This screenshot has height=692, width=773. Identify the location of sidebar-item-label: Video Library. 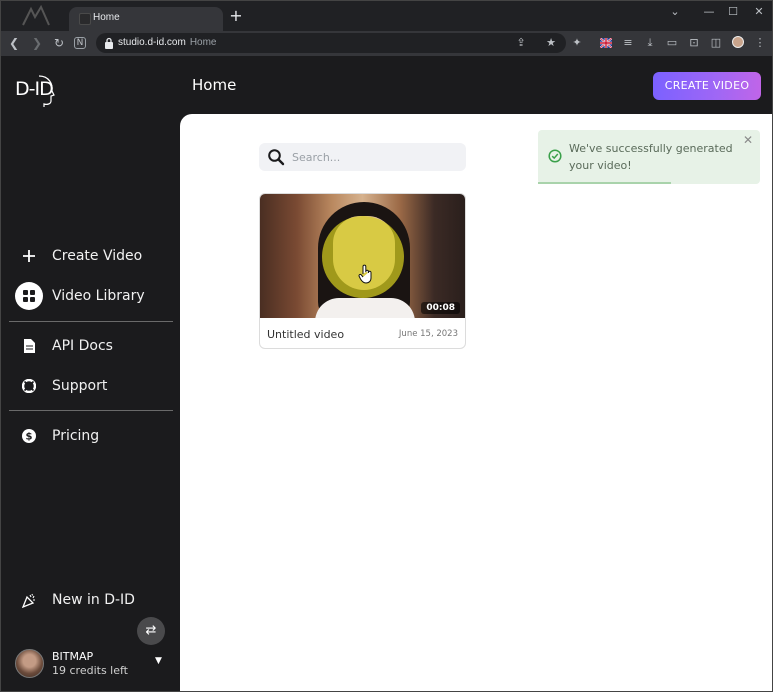
(98, 296).